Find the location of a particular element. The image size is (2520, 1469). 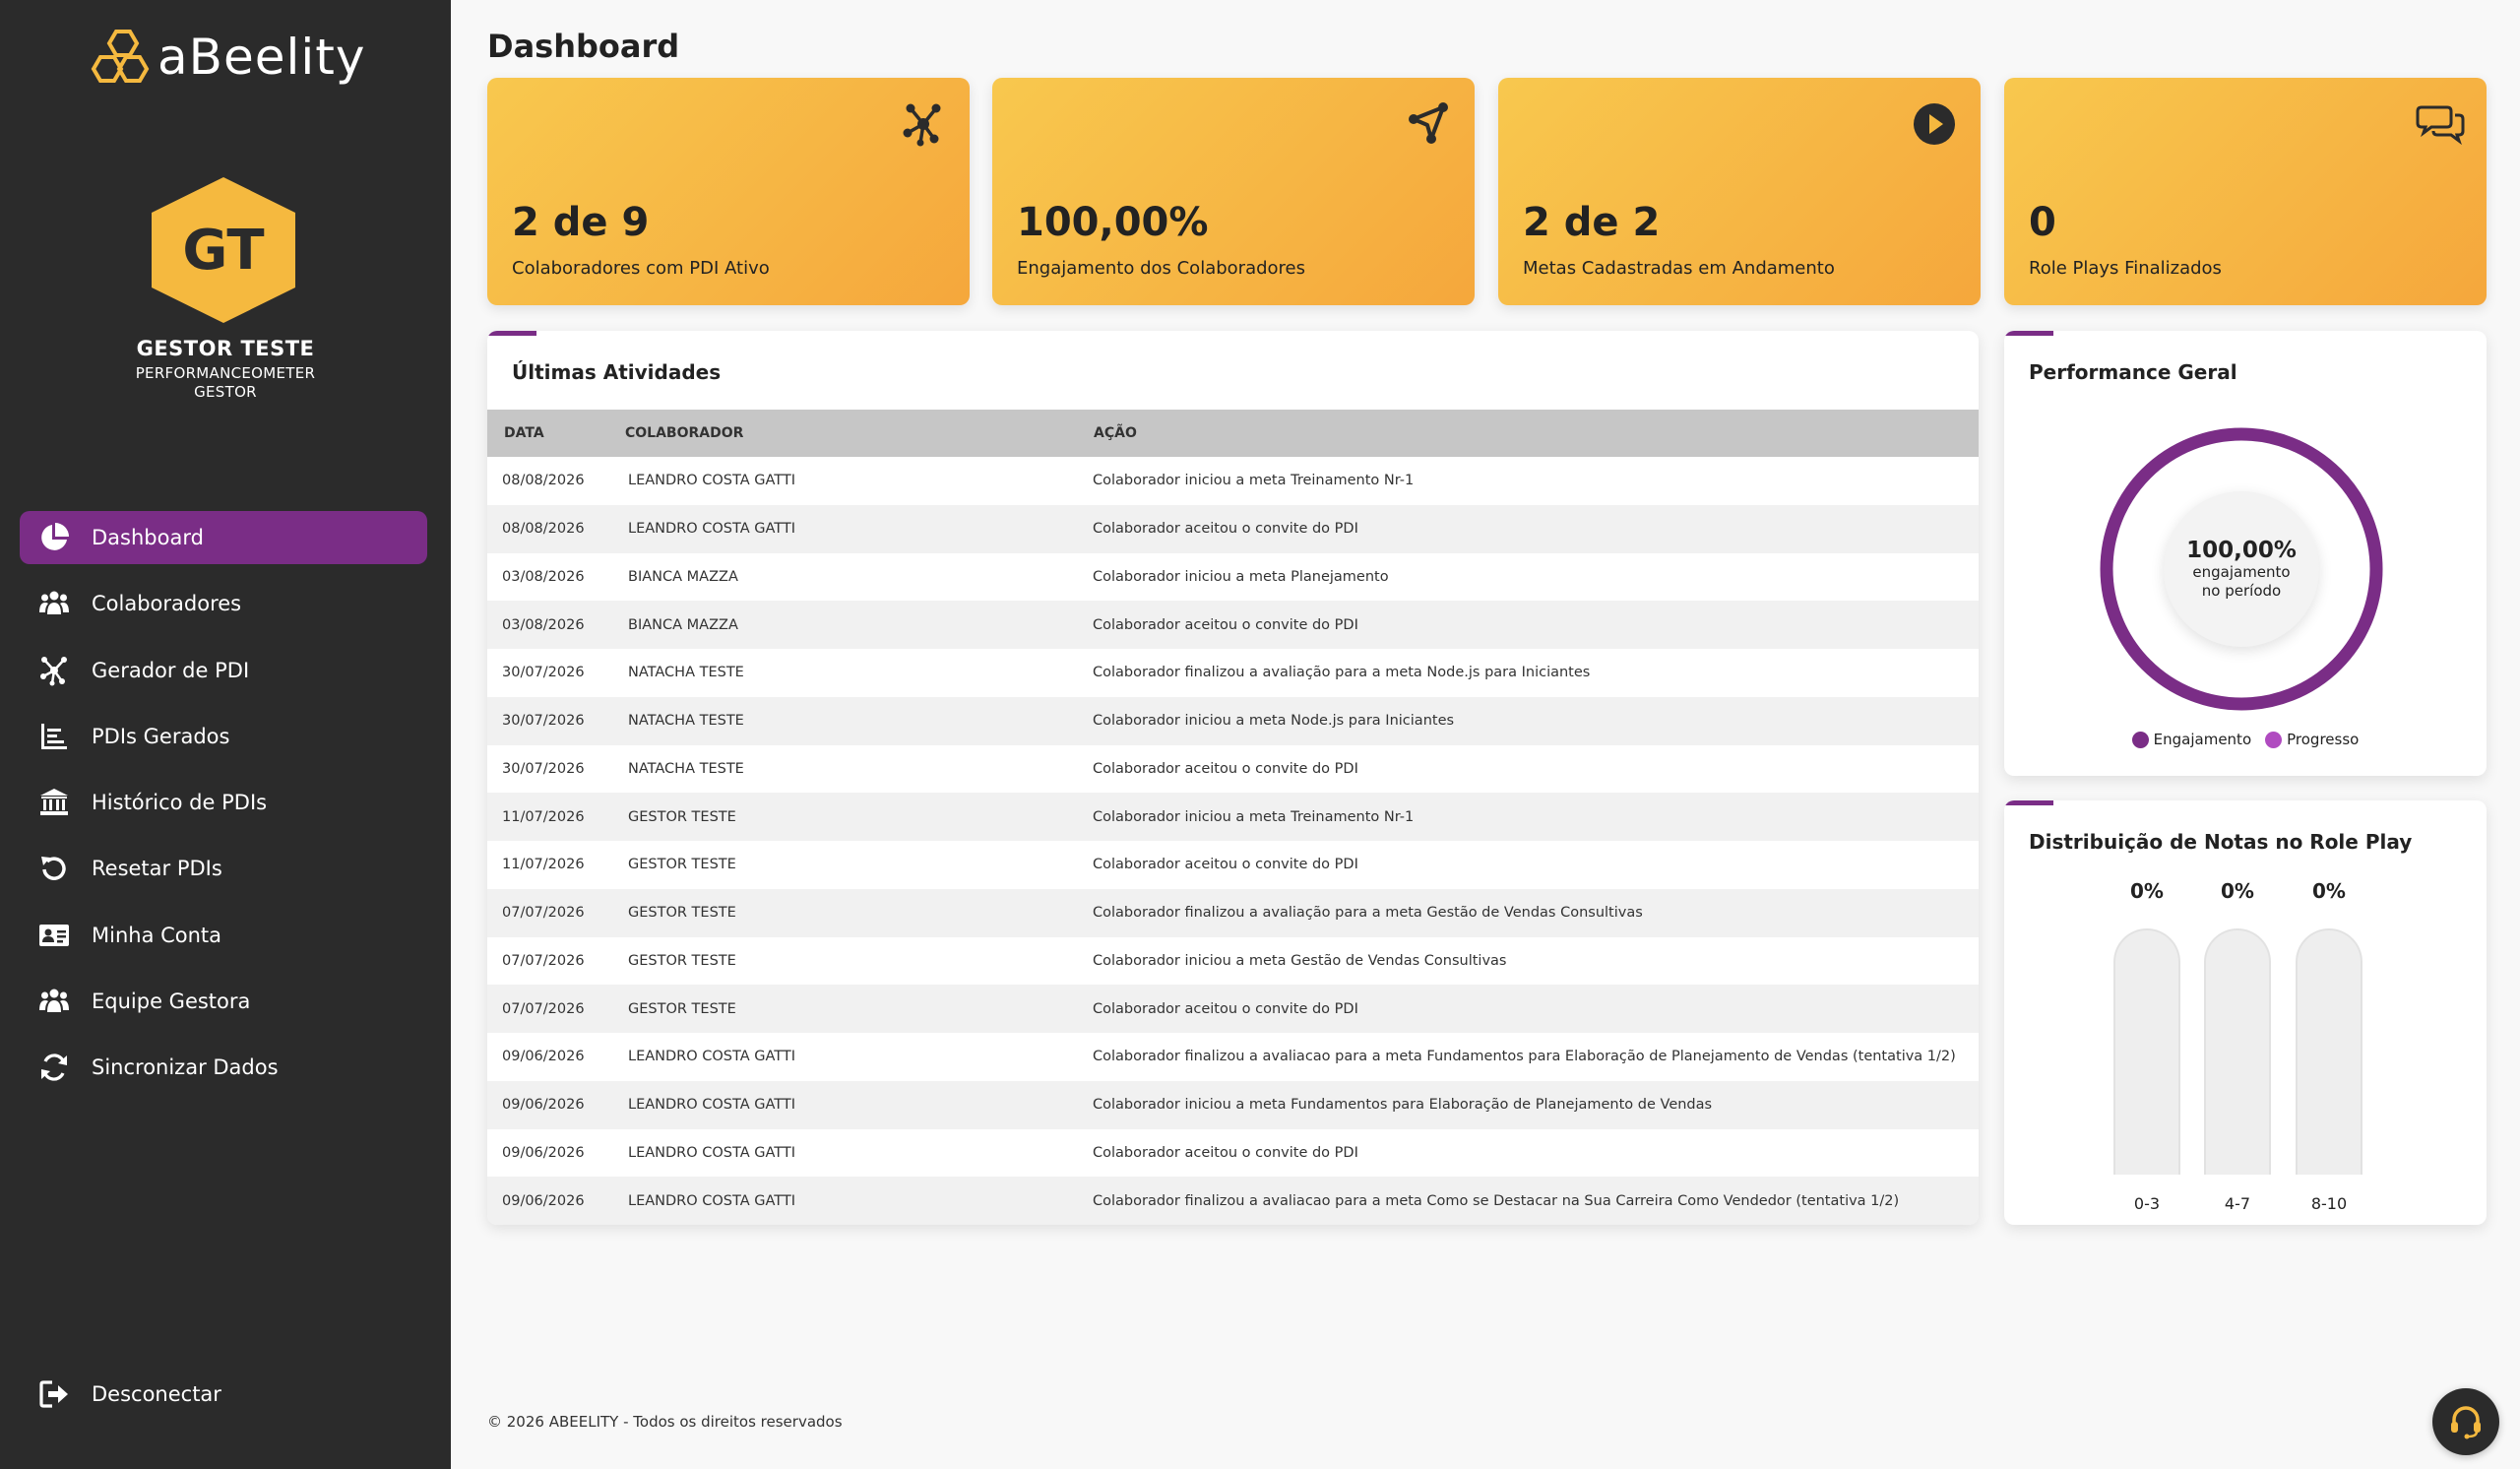

bar-category-label: 4-7 is located at coordinates (2237, 1204).